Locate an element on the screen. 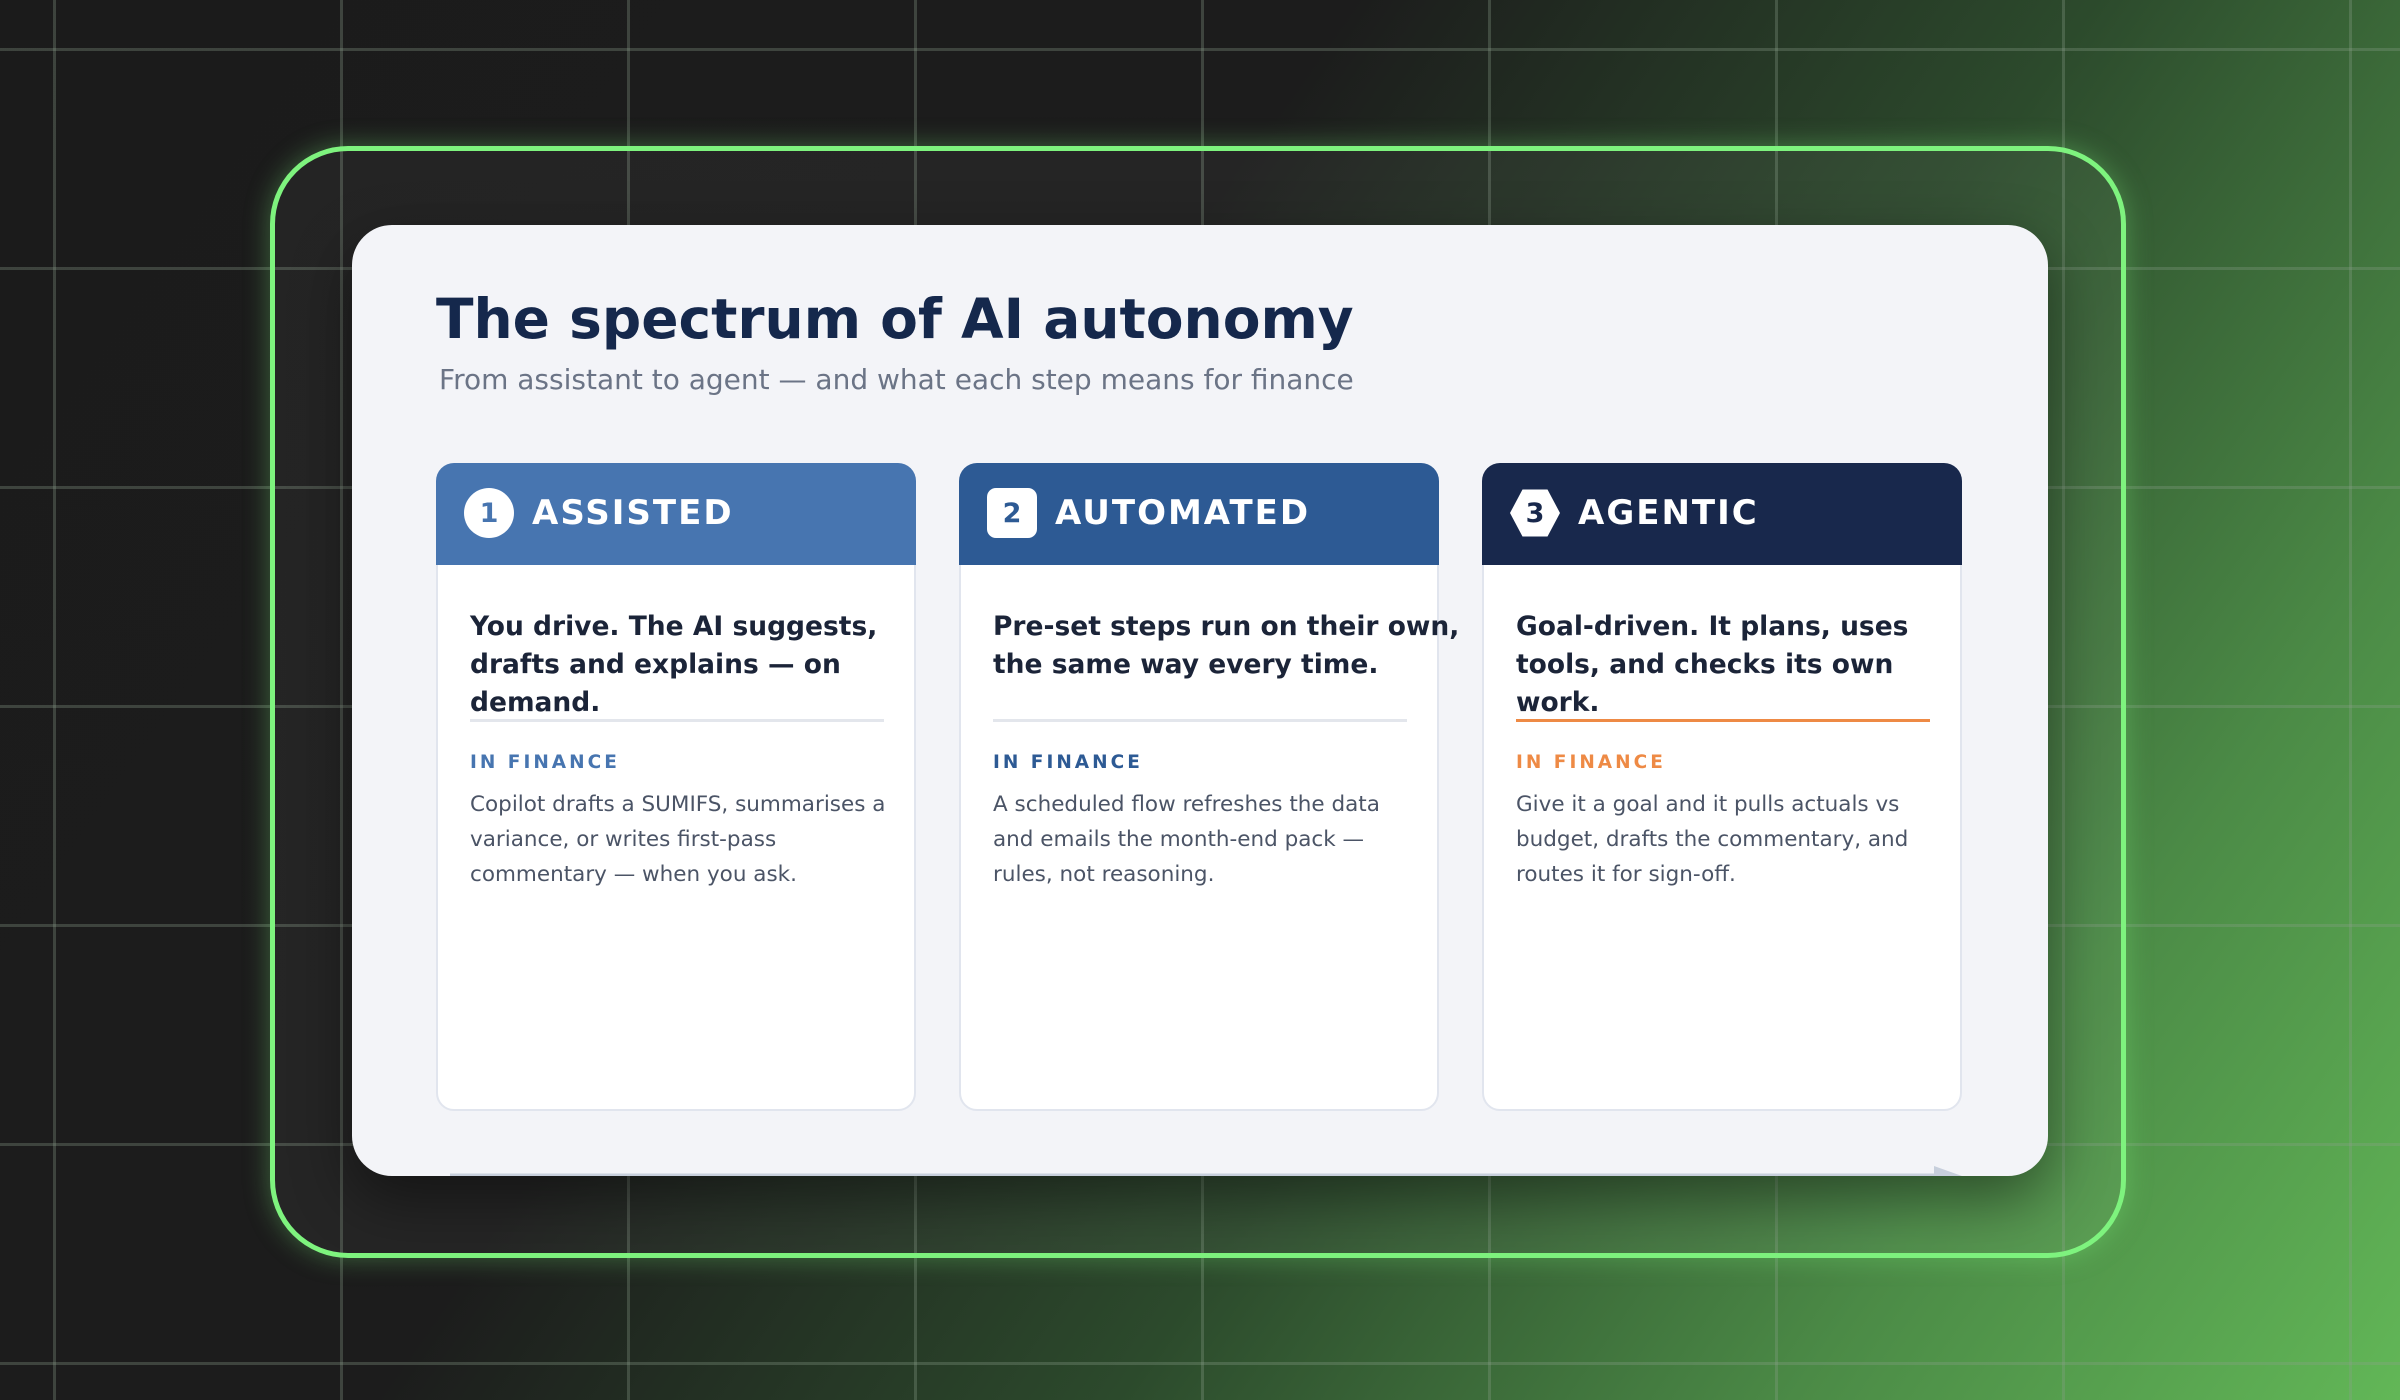  stage-header: 3 AGENTIC is located at coordinates (1722, 514).